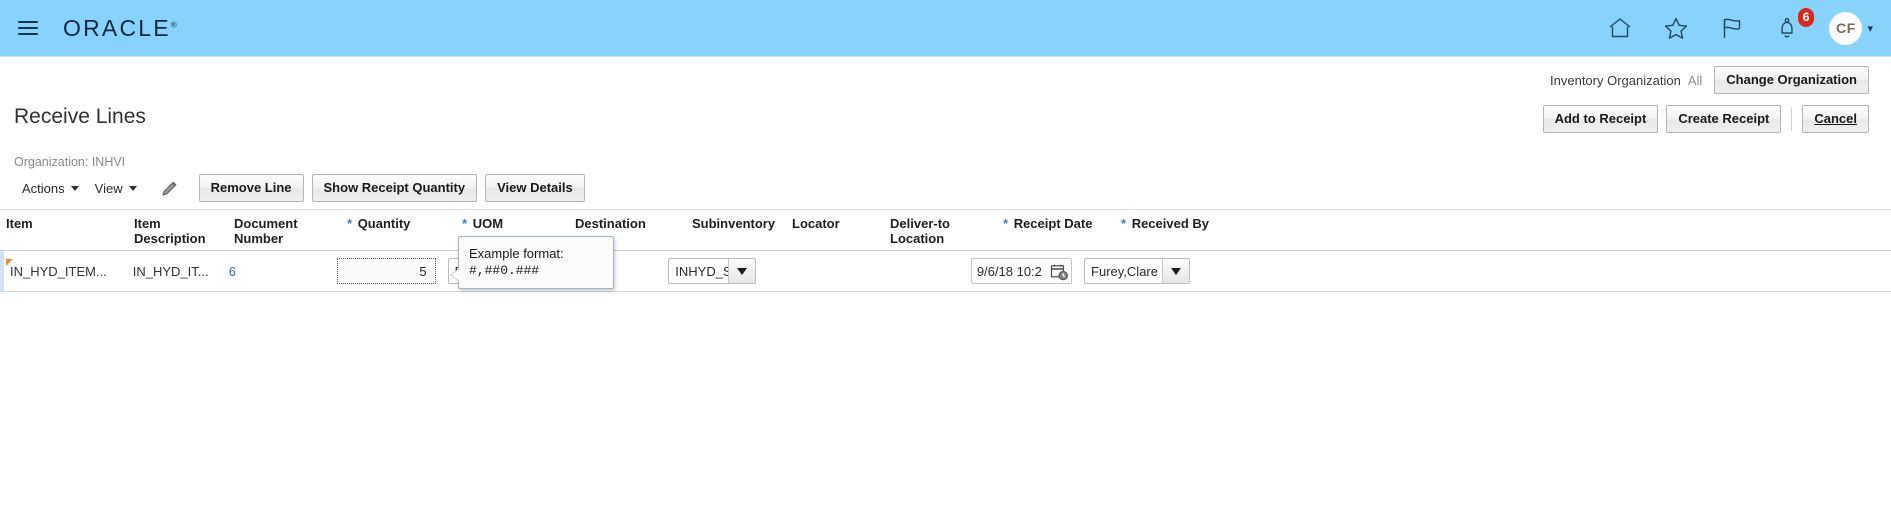 The image size is (1891, 514). I want to click on column-header-receipt-date: * Receipt Date, so click(1056, 223).